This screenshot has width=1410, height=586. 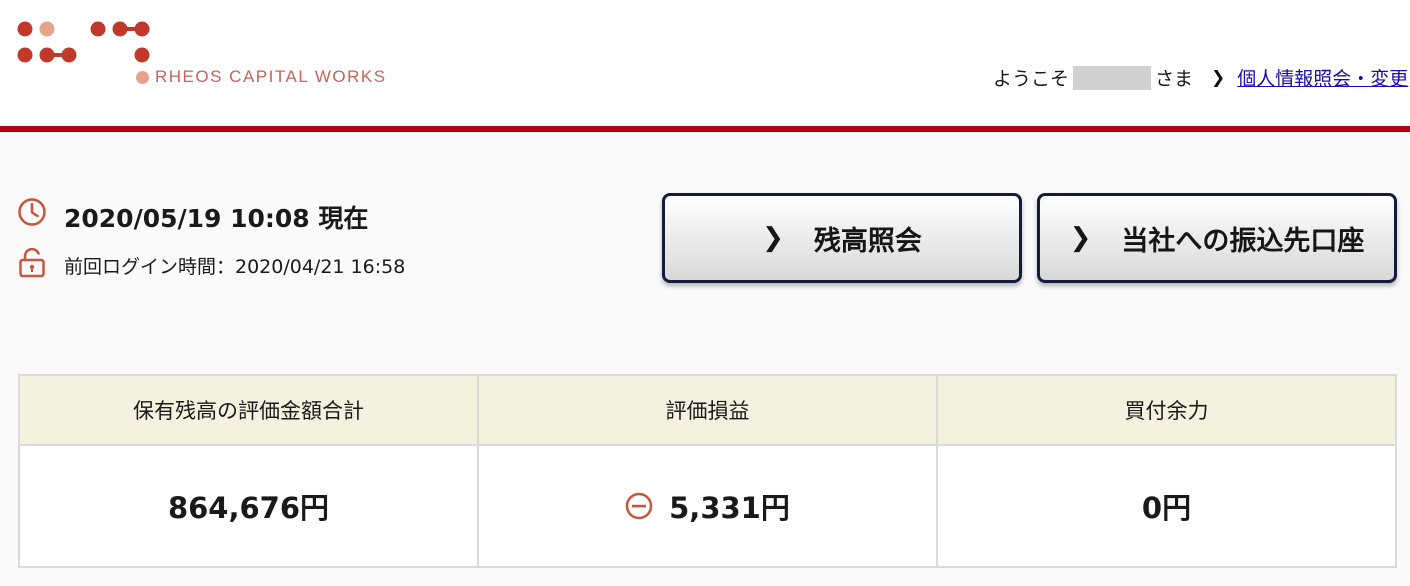 I want to click on total-valuation-header: 保有残高の評価金額合計, so click(x=248, y=411).